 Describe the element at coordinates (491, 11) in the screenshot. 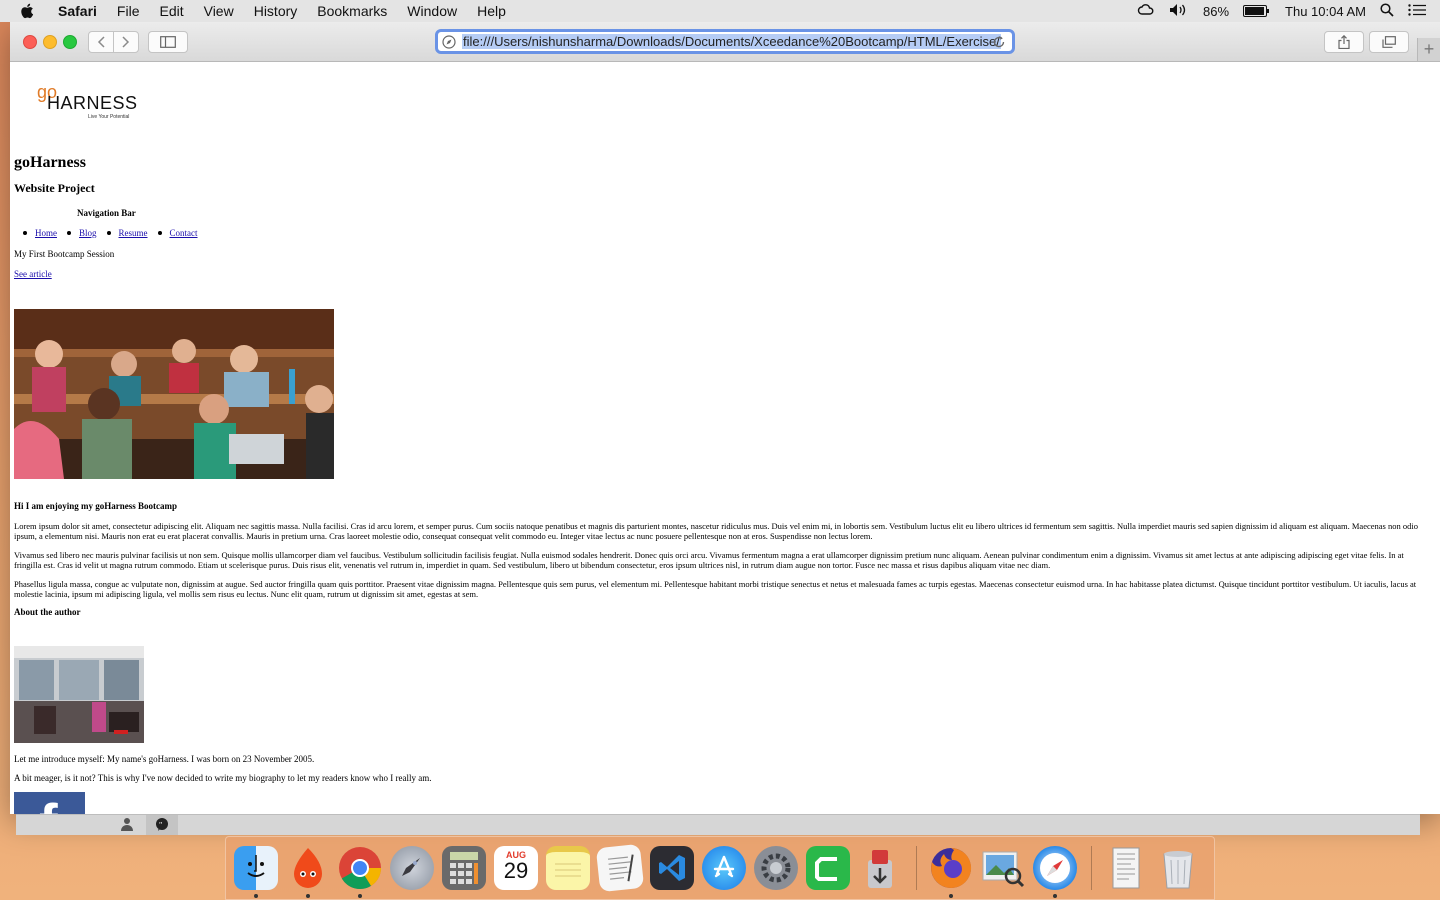

I see `menu-help: Help` at that location.